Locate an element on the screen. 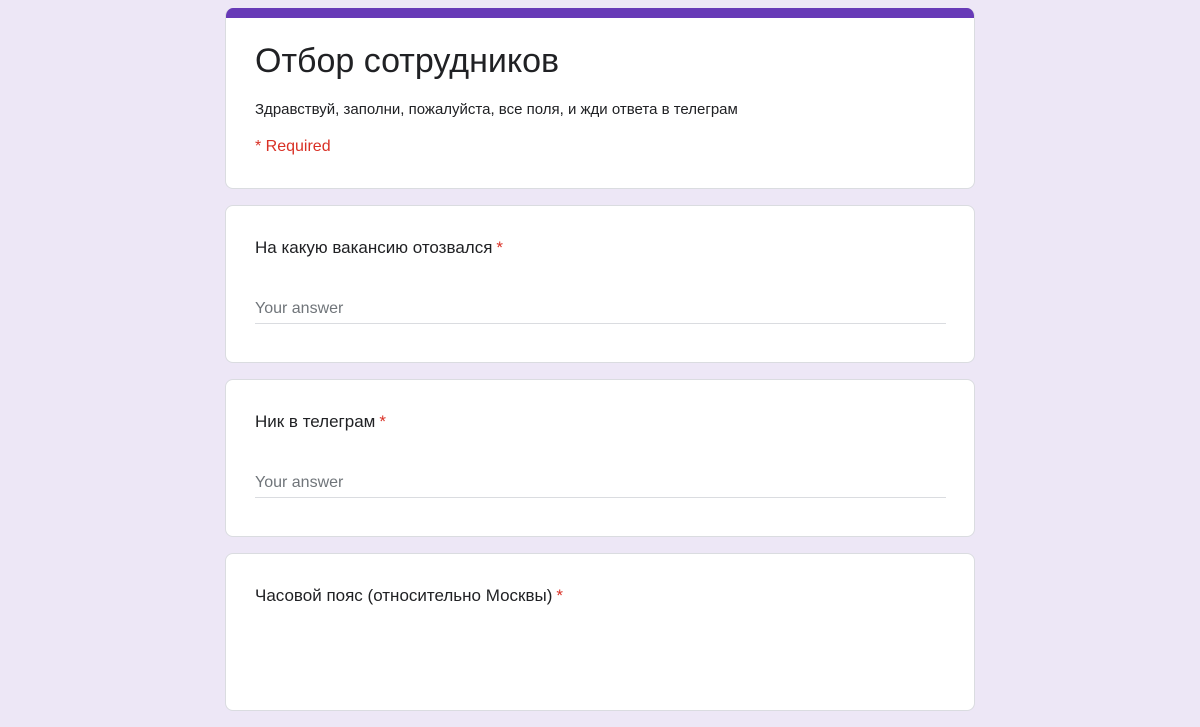 The width and height of the screenshot is (1200, 727). question-label-telegram: Ник в телеграм * is located at coordinates (320, 422).